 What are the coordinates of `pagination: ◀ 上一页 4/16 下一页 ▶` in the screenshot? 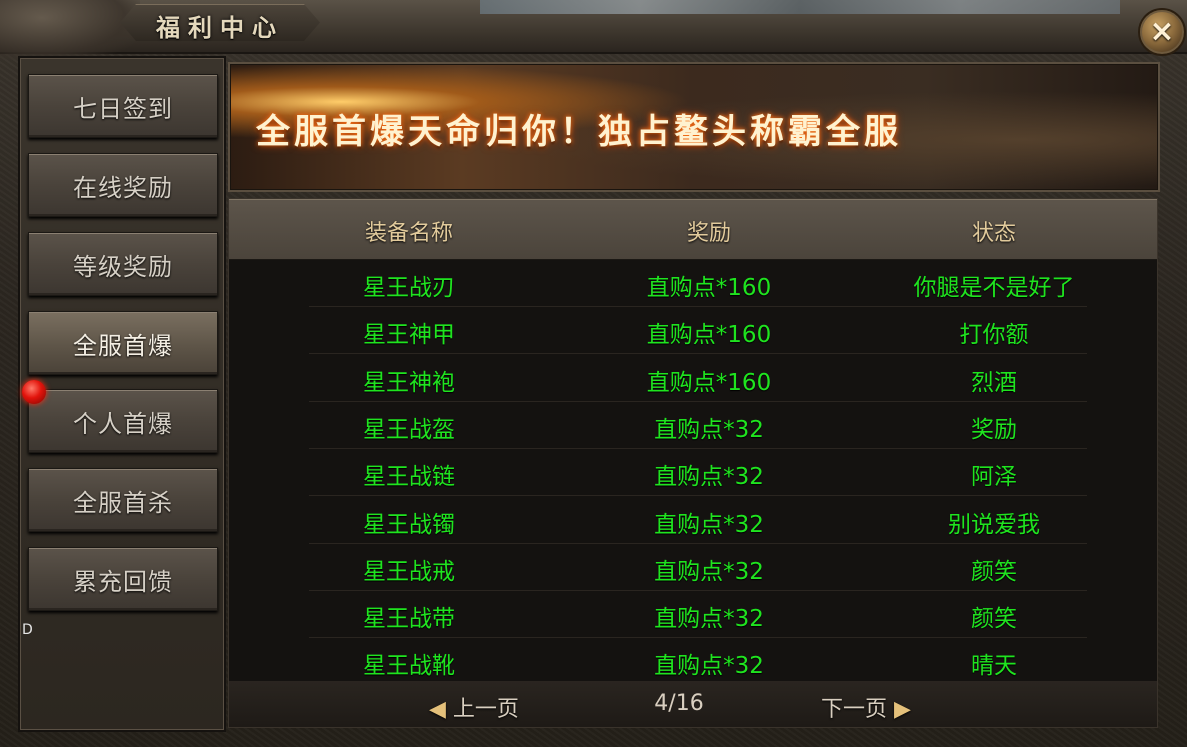 It's located at (693, 704).